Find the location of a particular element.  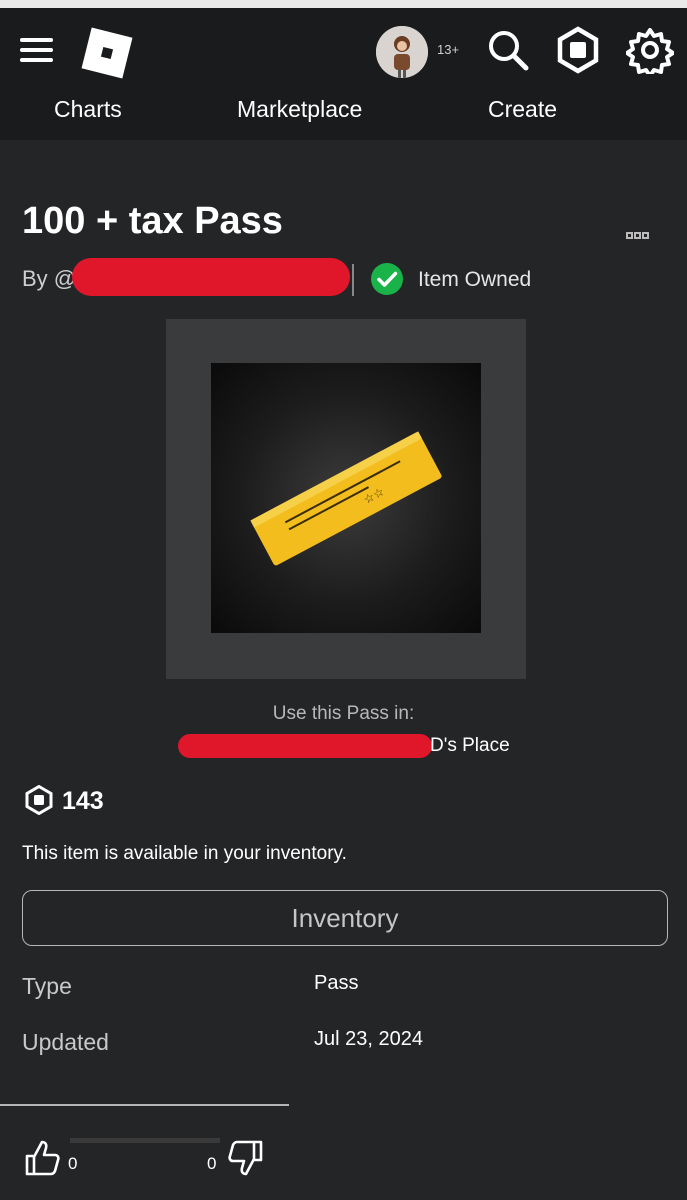

owned-label: Item Owned is located at coordinates (475, 279).